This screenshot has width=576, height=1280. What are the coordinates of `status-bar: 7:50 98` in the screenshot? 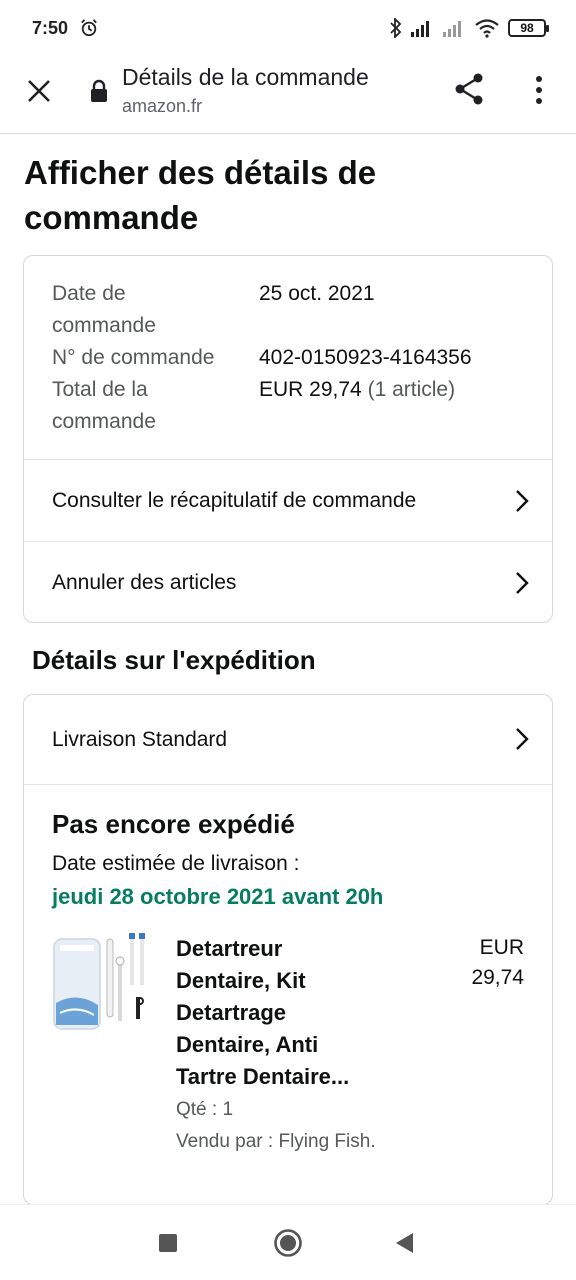 It's located at (288, 28).